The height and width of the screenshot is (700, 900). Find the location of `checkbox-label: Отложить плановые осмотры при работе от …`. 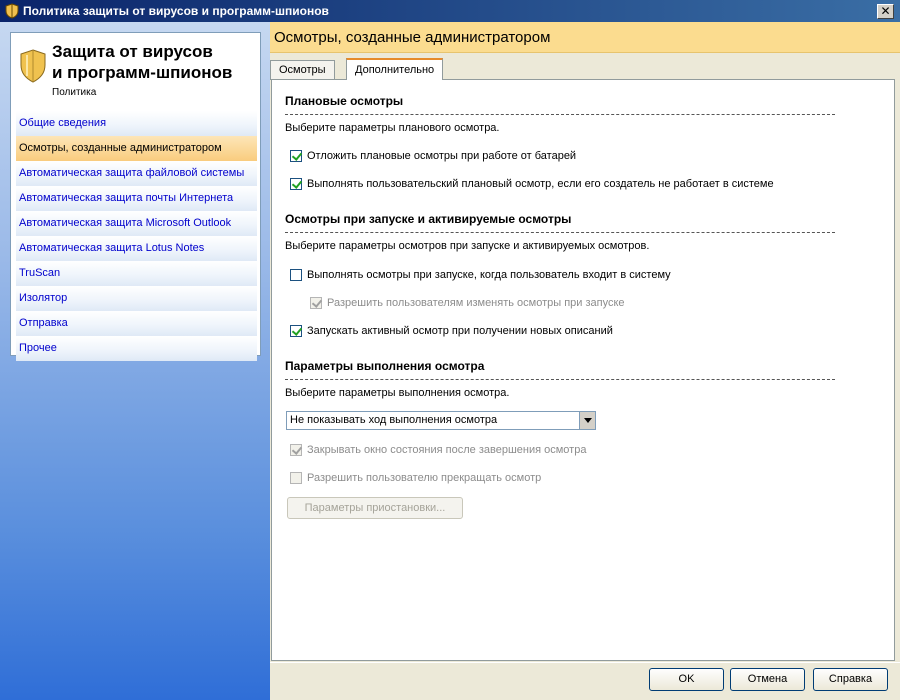

checkbox-label: Отложить плановые осмотры при работе от … is located at coordinates (442, 156).